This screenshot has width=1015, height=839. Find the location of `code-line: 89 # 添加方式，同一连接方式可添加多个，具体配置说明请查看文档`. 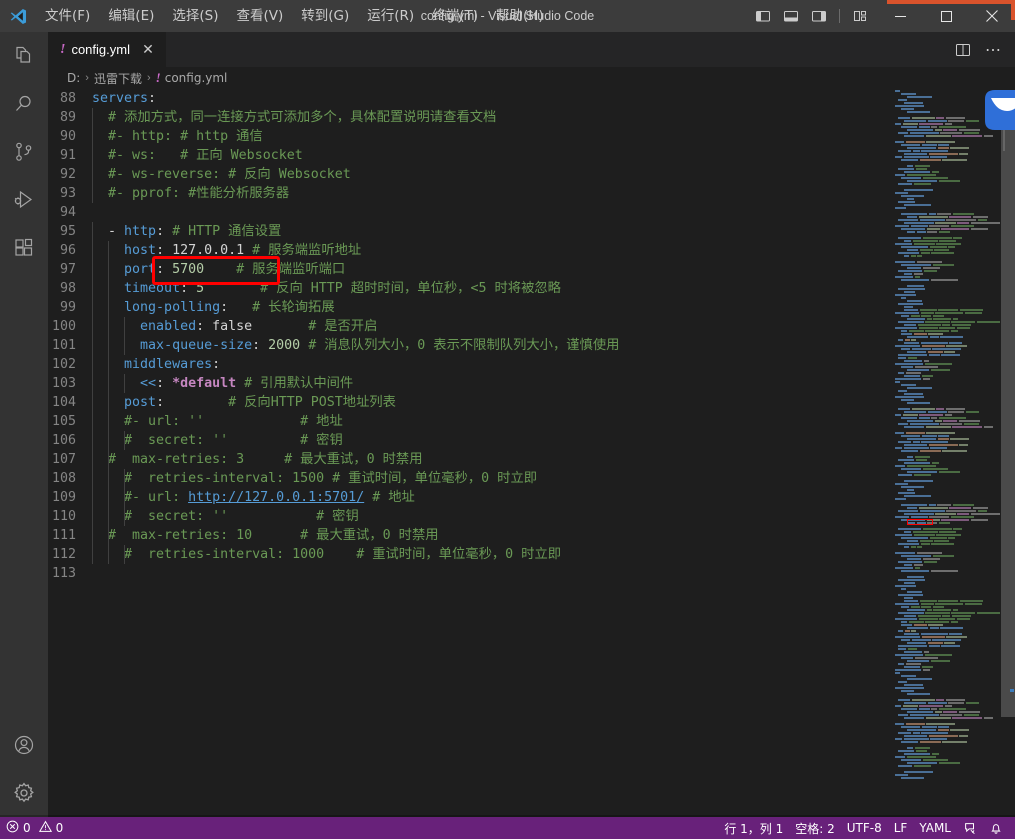

code-line: 89 # 添加方式，同一连接方式可添加多个，具体配置说明请查看文档 is located at coordinates (531, 117).